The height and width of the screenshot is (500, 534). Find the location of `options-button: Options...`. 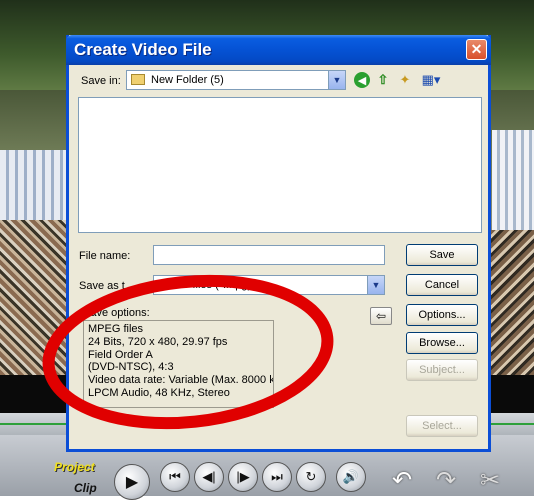

options-button: Options... is located at coordinates (442, 315).